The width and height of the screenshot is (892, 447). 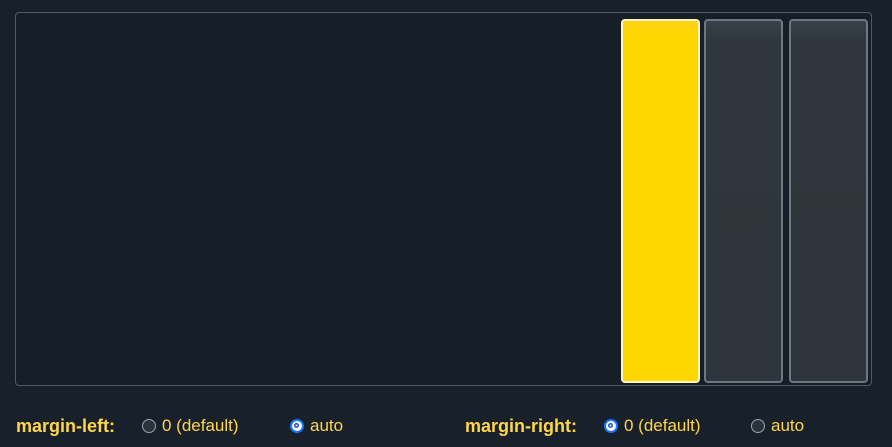 I want to click on margin-left-option-auto: auto, so click(x=316, y=426).